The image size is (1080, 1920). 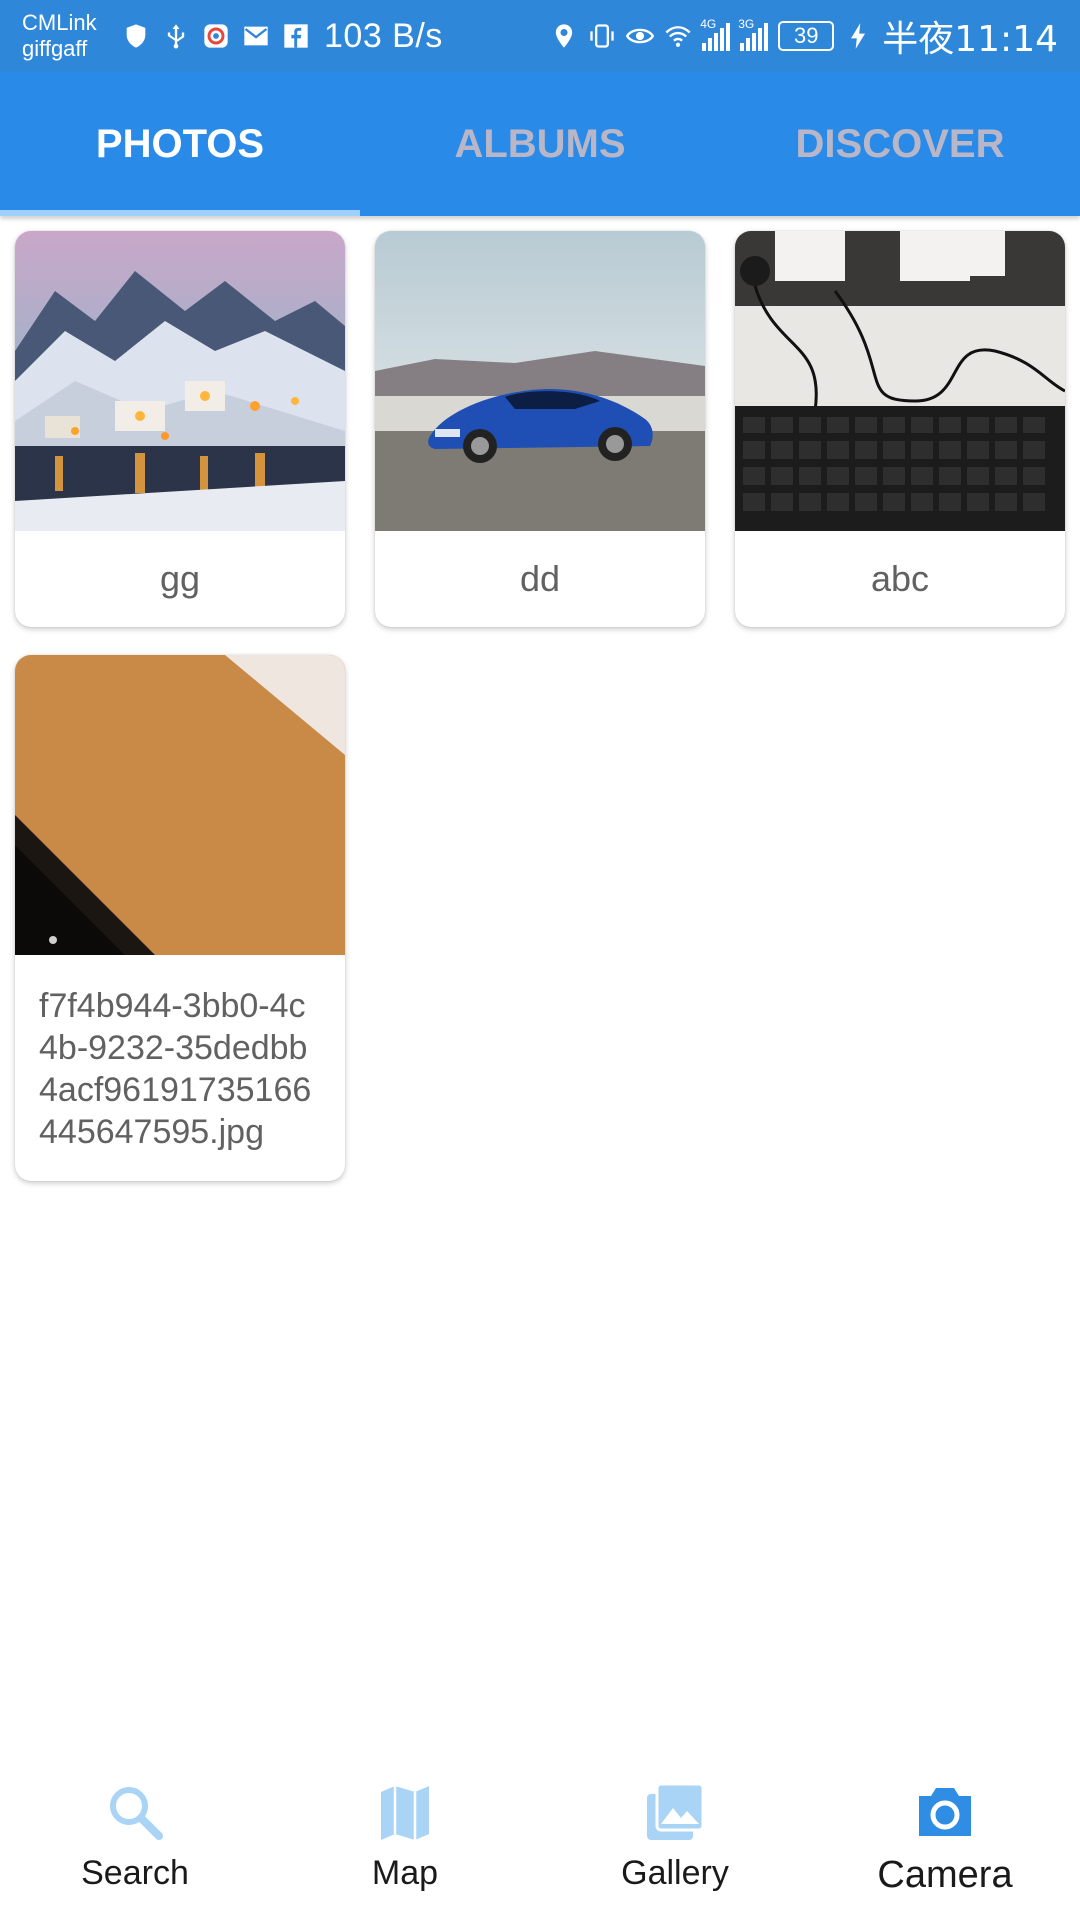 I want to click on nav-search: Search, so click(x=135, y=1840).